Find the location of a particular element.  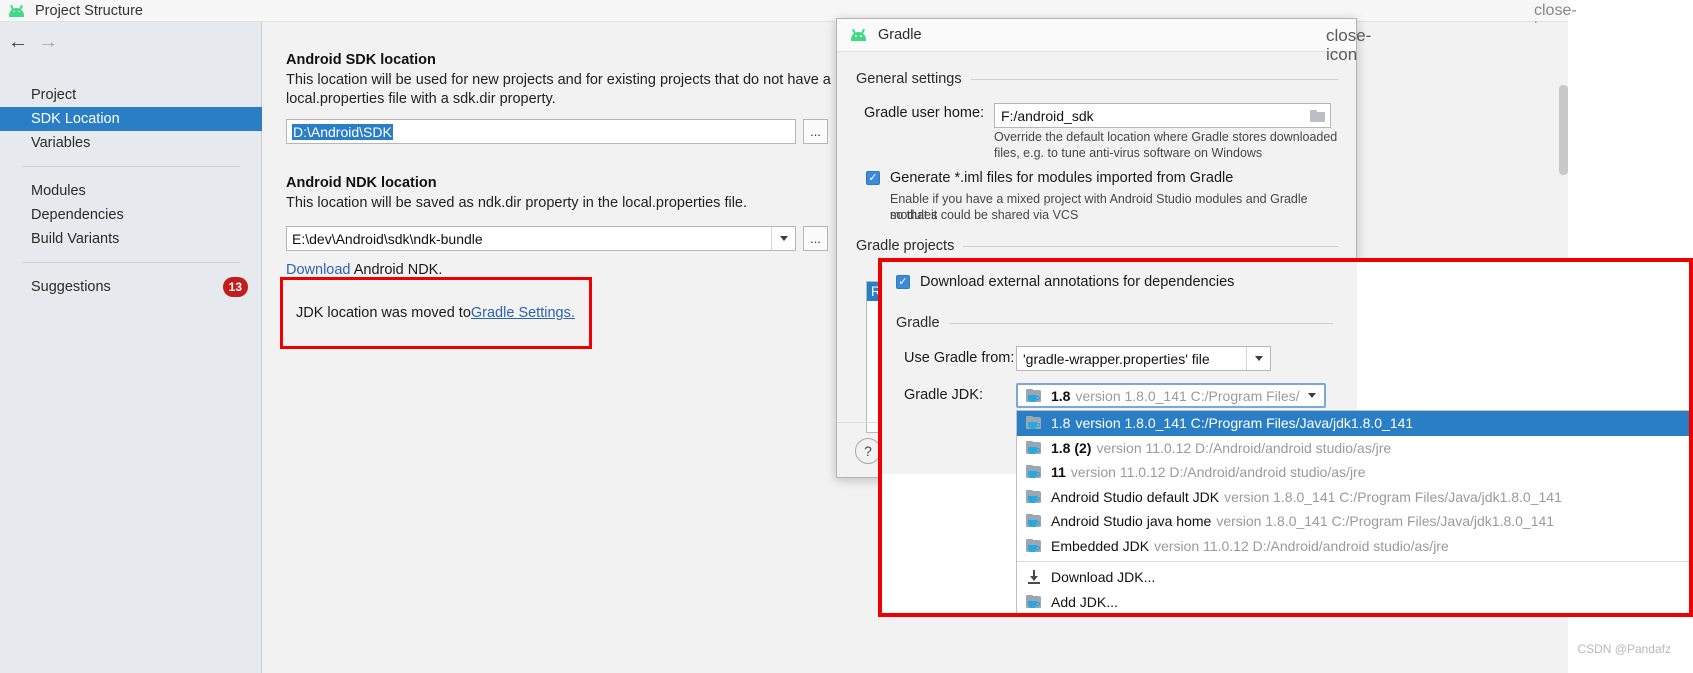

sidebar-item-variables: Variables is located at coordinates (131, 143).